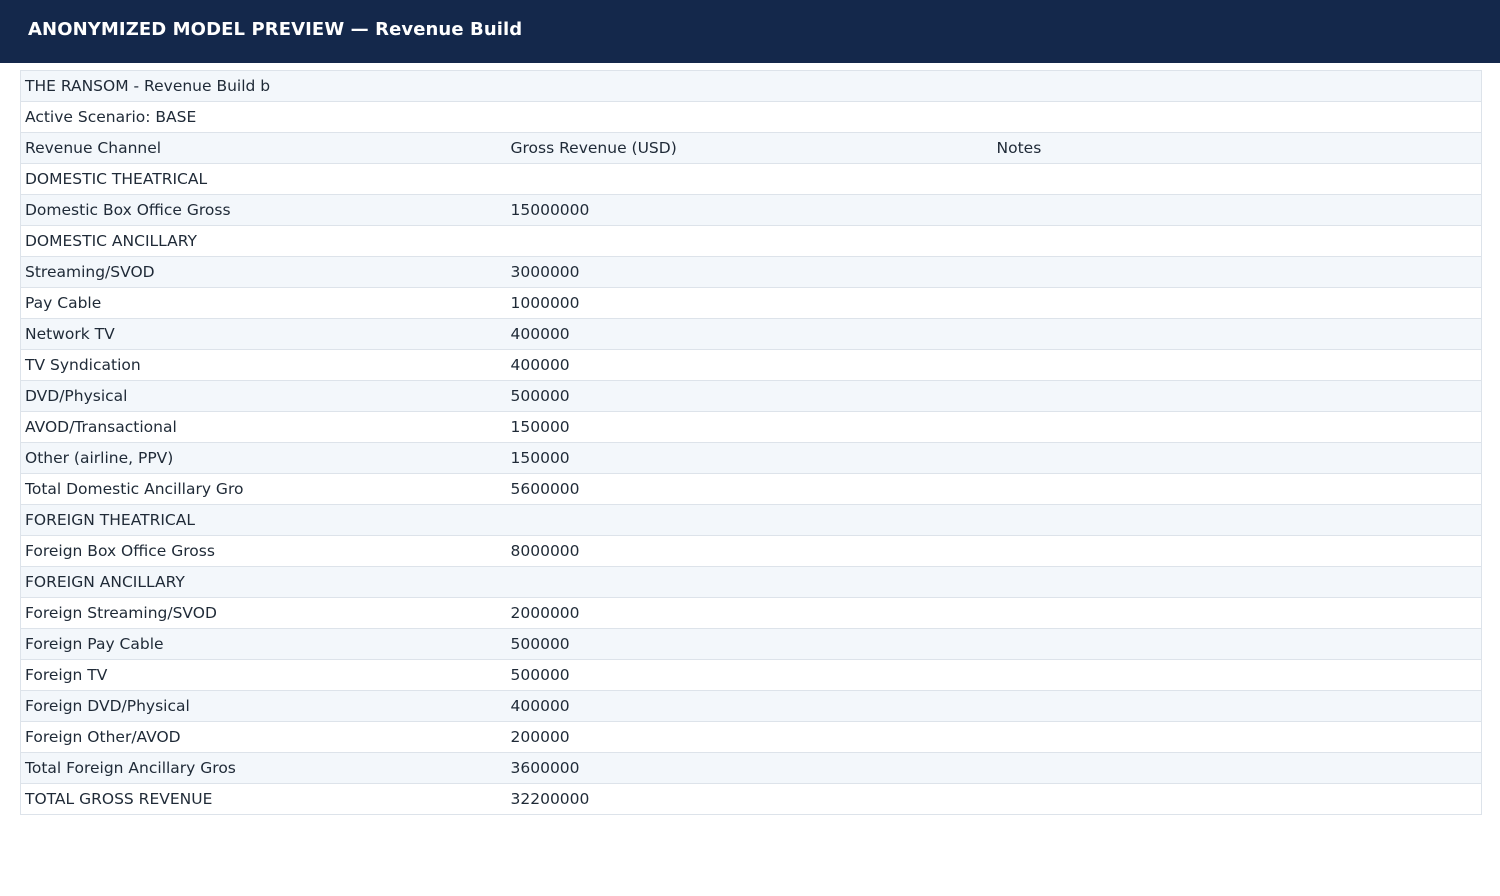 The height and width of the screenshot is (896, 1500). What do you see at coordinates (263, 86) in the screenshot?
I see `sheet-title-cell: THE RANSOM - Revenue Build b` at bounding box center [263, 86].